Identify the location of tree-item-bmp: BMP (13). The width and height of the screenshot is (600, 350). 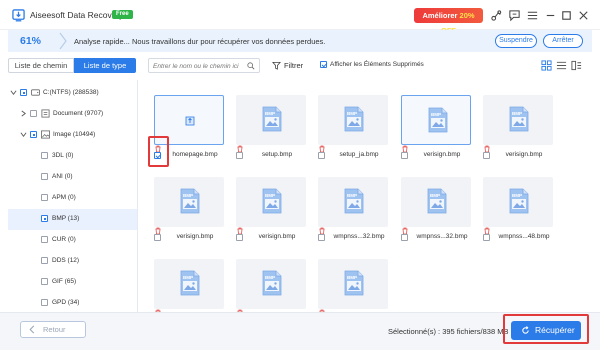
(72, 219).